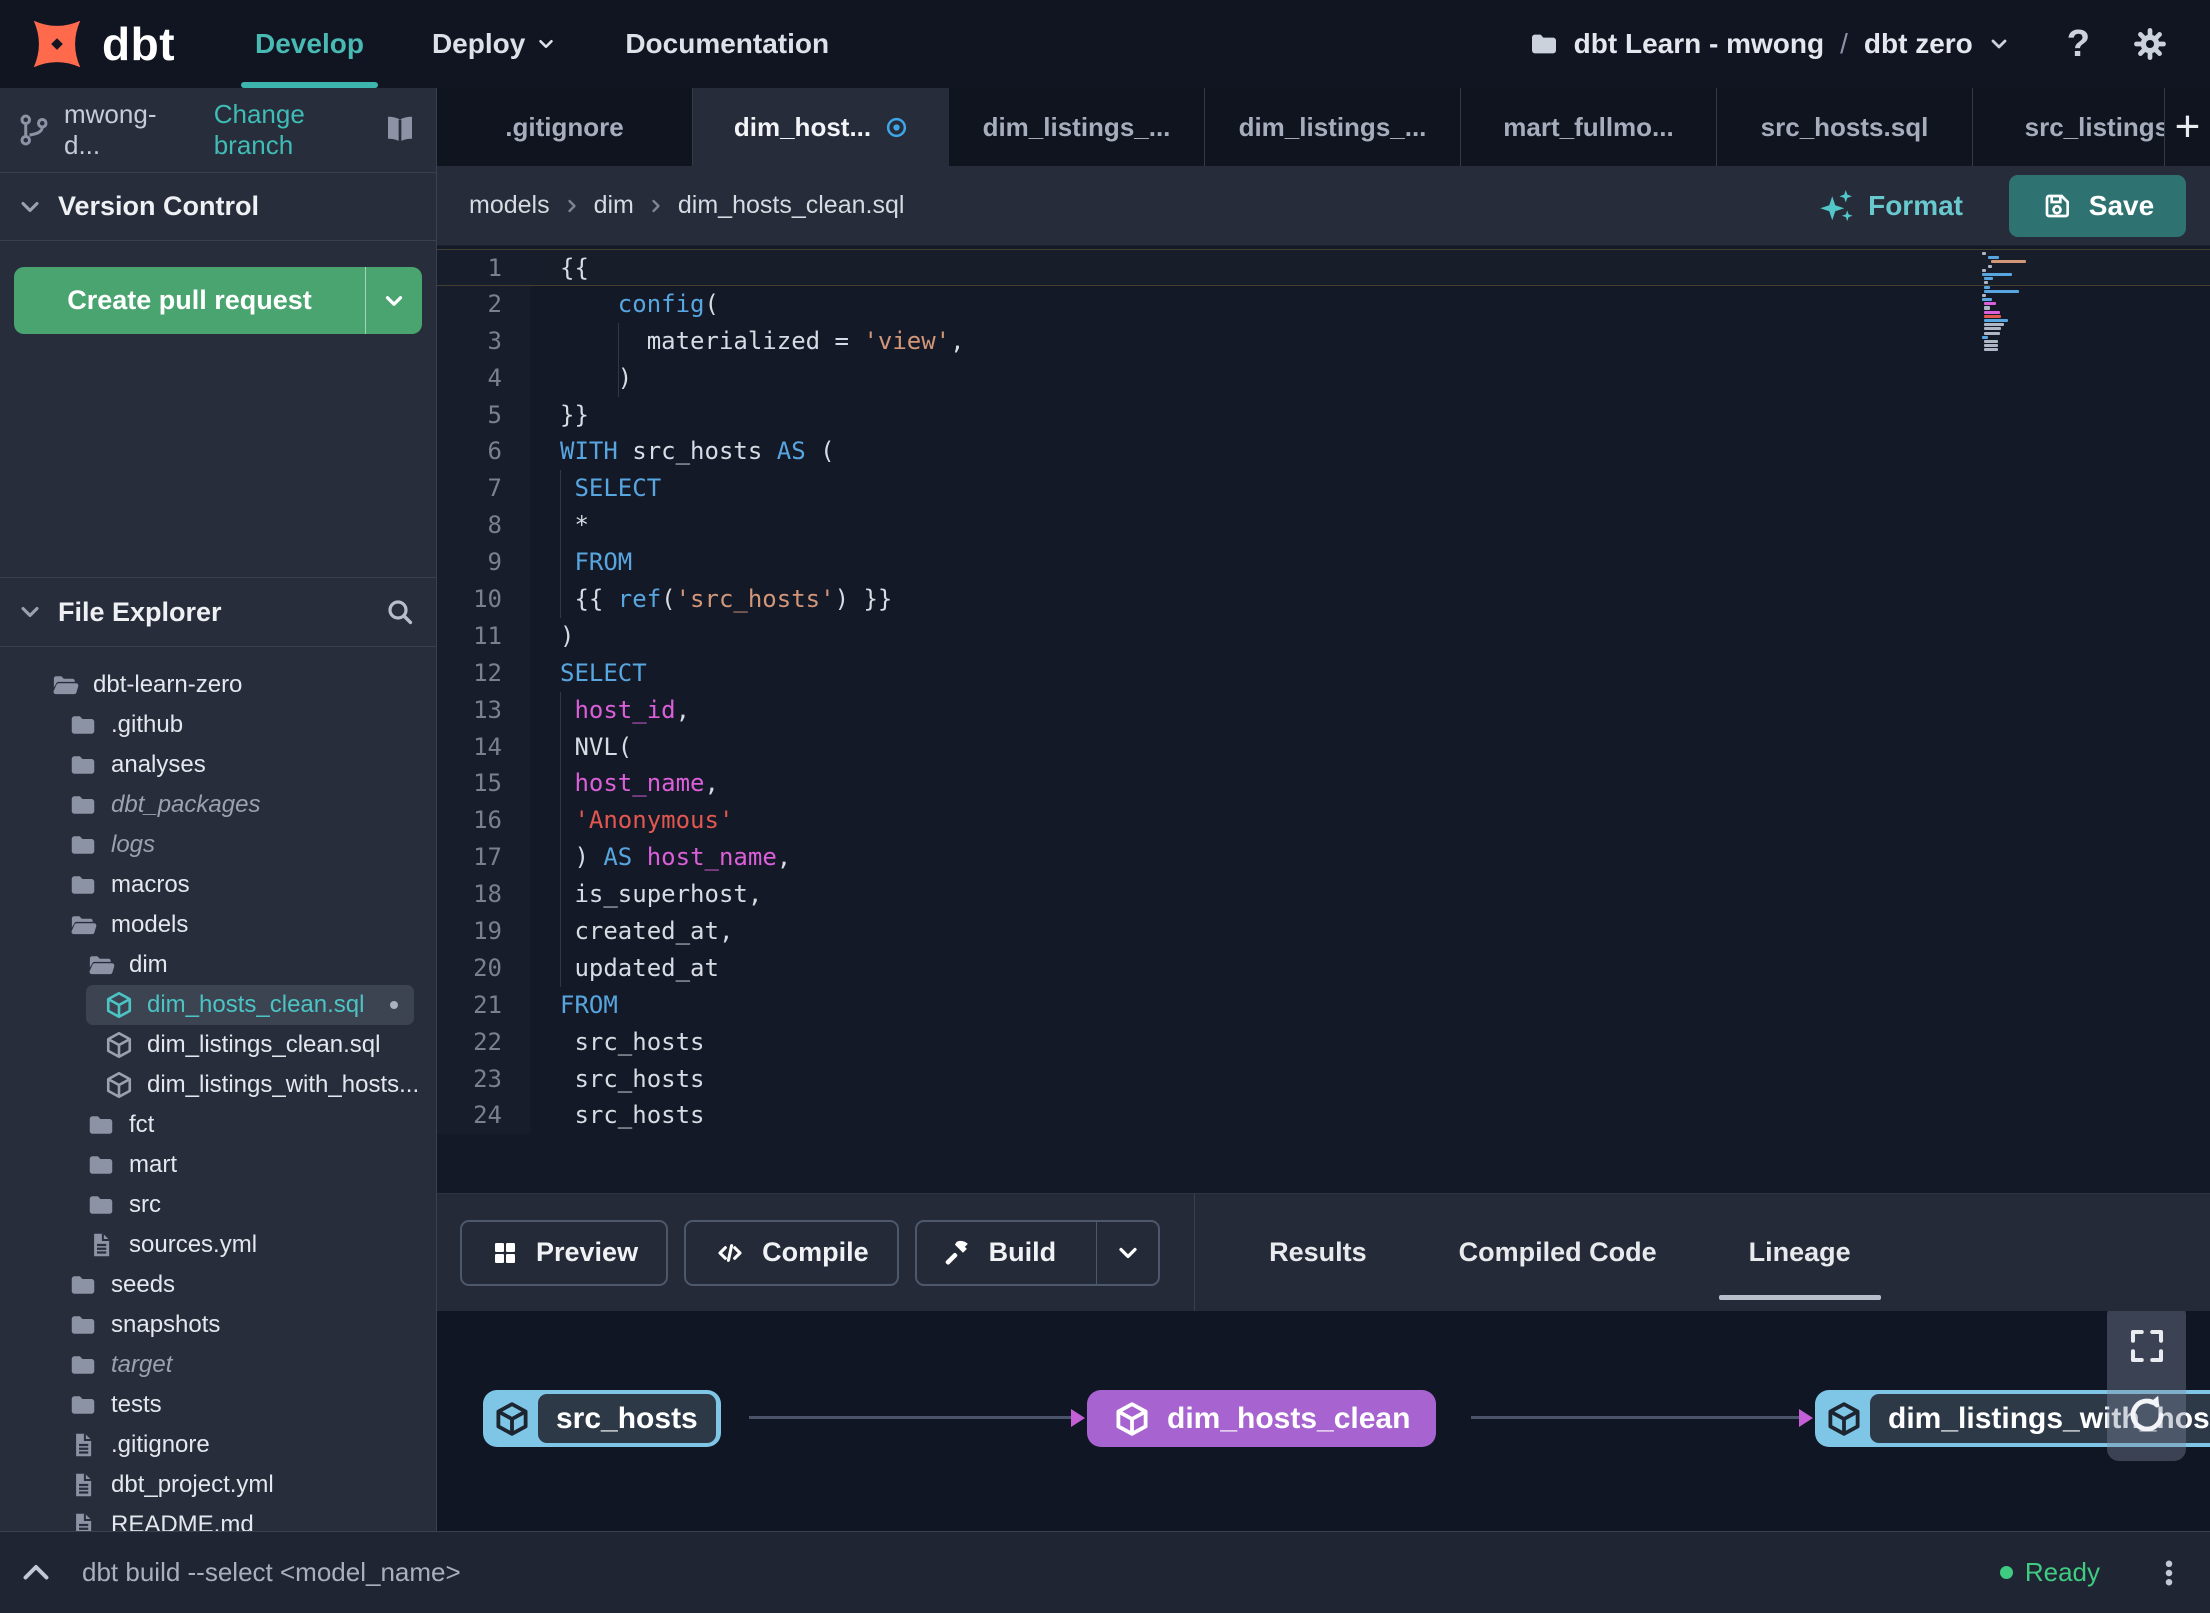  What do you see at coordinates (218, 885) in the screenshot?
I see `tree-item-macros: macros` at bounding box center [218, 885].